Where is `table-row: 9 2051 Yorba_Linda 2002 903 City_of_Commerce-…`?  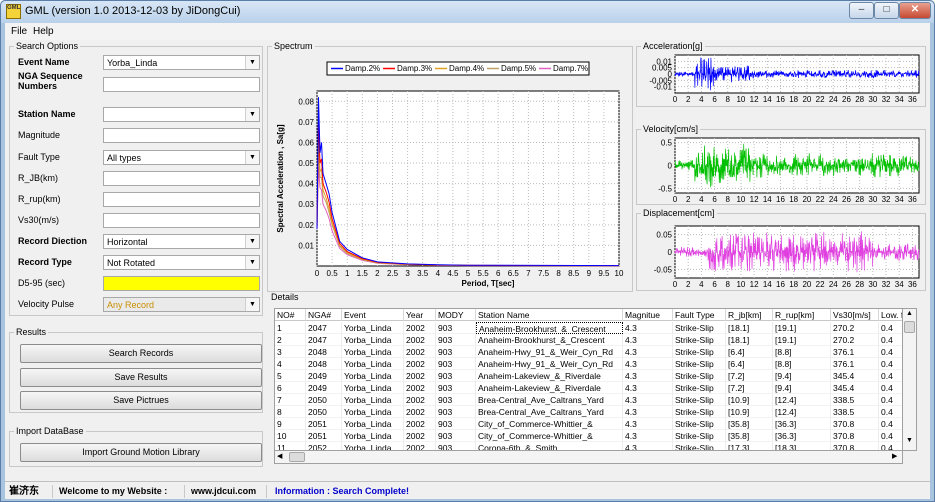
table-row: 9 2051 Yorba_Linda 2002 903 City_of_Commerce-… is located at coordinates (588, 424).